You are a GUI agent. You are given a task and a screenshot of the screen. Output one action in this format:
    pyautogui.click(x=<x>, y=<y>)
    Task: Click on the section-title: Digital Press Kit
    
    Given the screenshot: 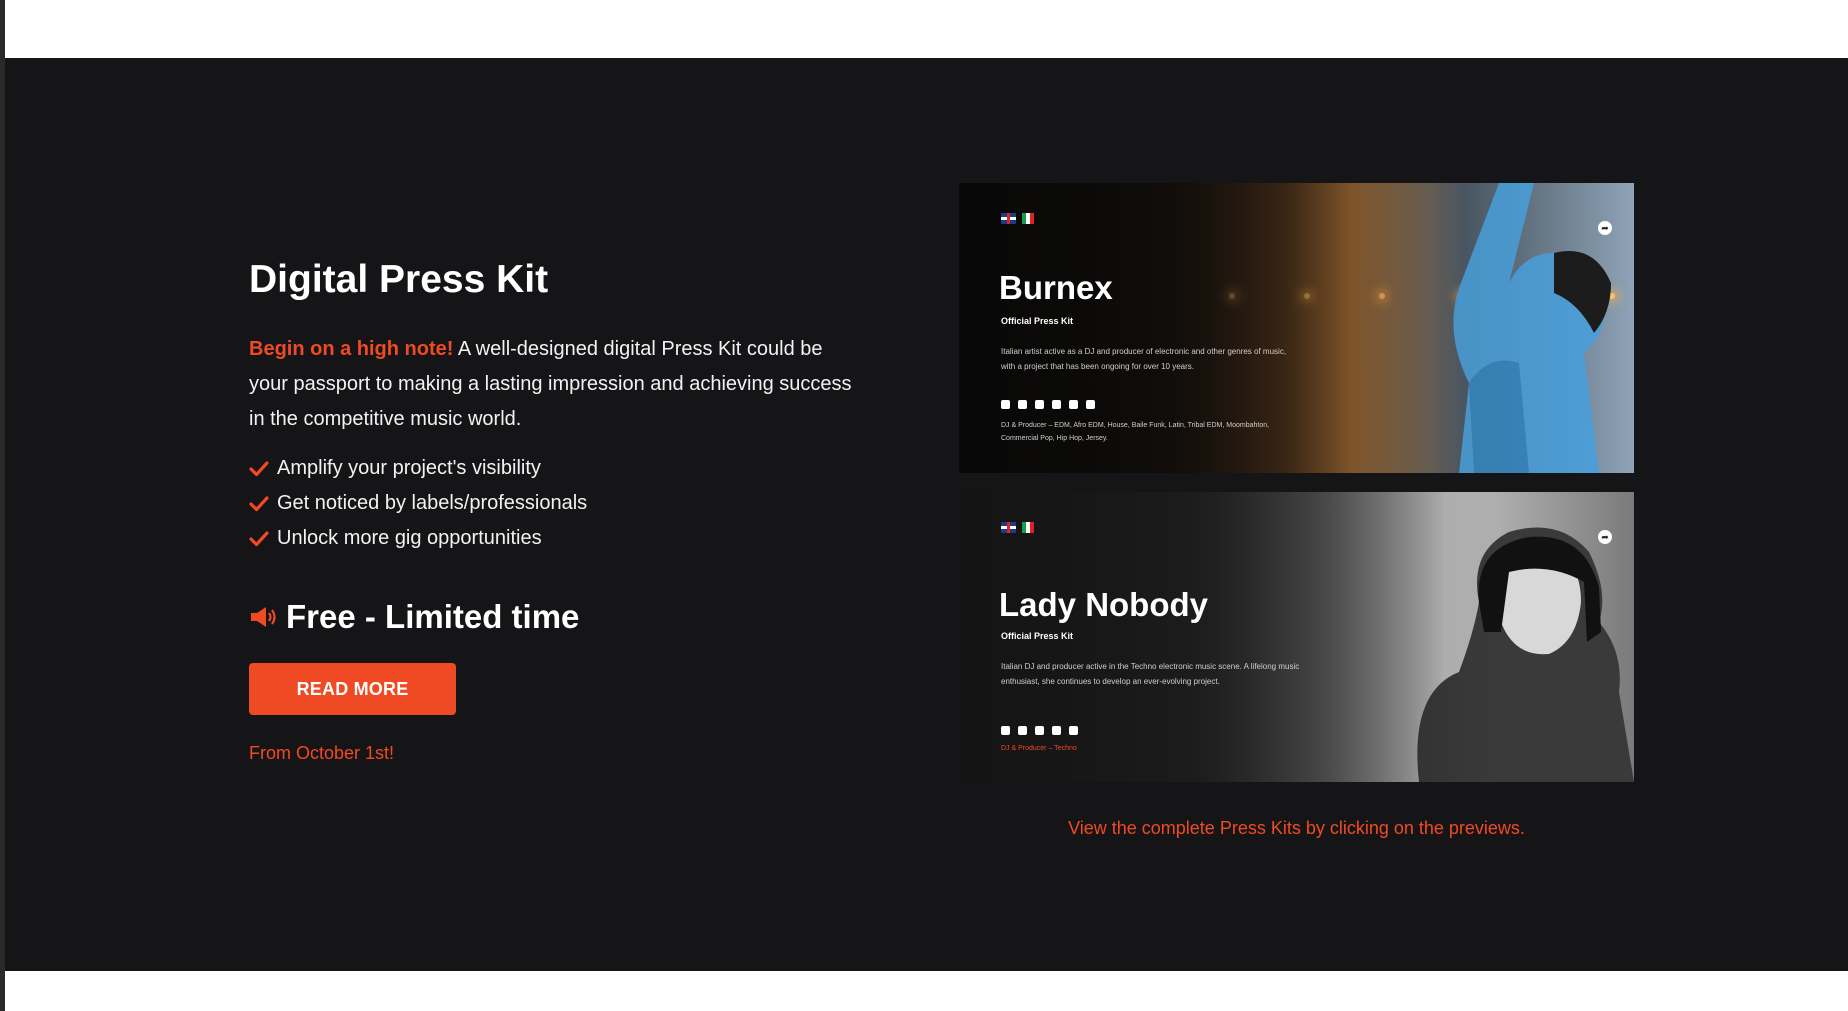 What is the action you would take?
    pyautogui.click(x=399, y=279)
    